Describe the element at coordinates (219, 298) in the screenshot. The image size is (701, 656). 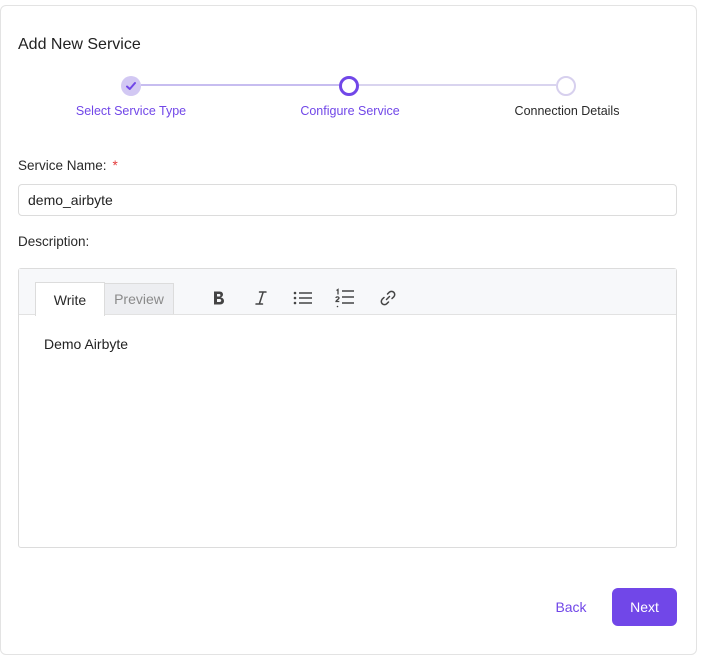
I see `bold-icon` at that location.